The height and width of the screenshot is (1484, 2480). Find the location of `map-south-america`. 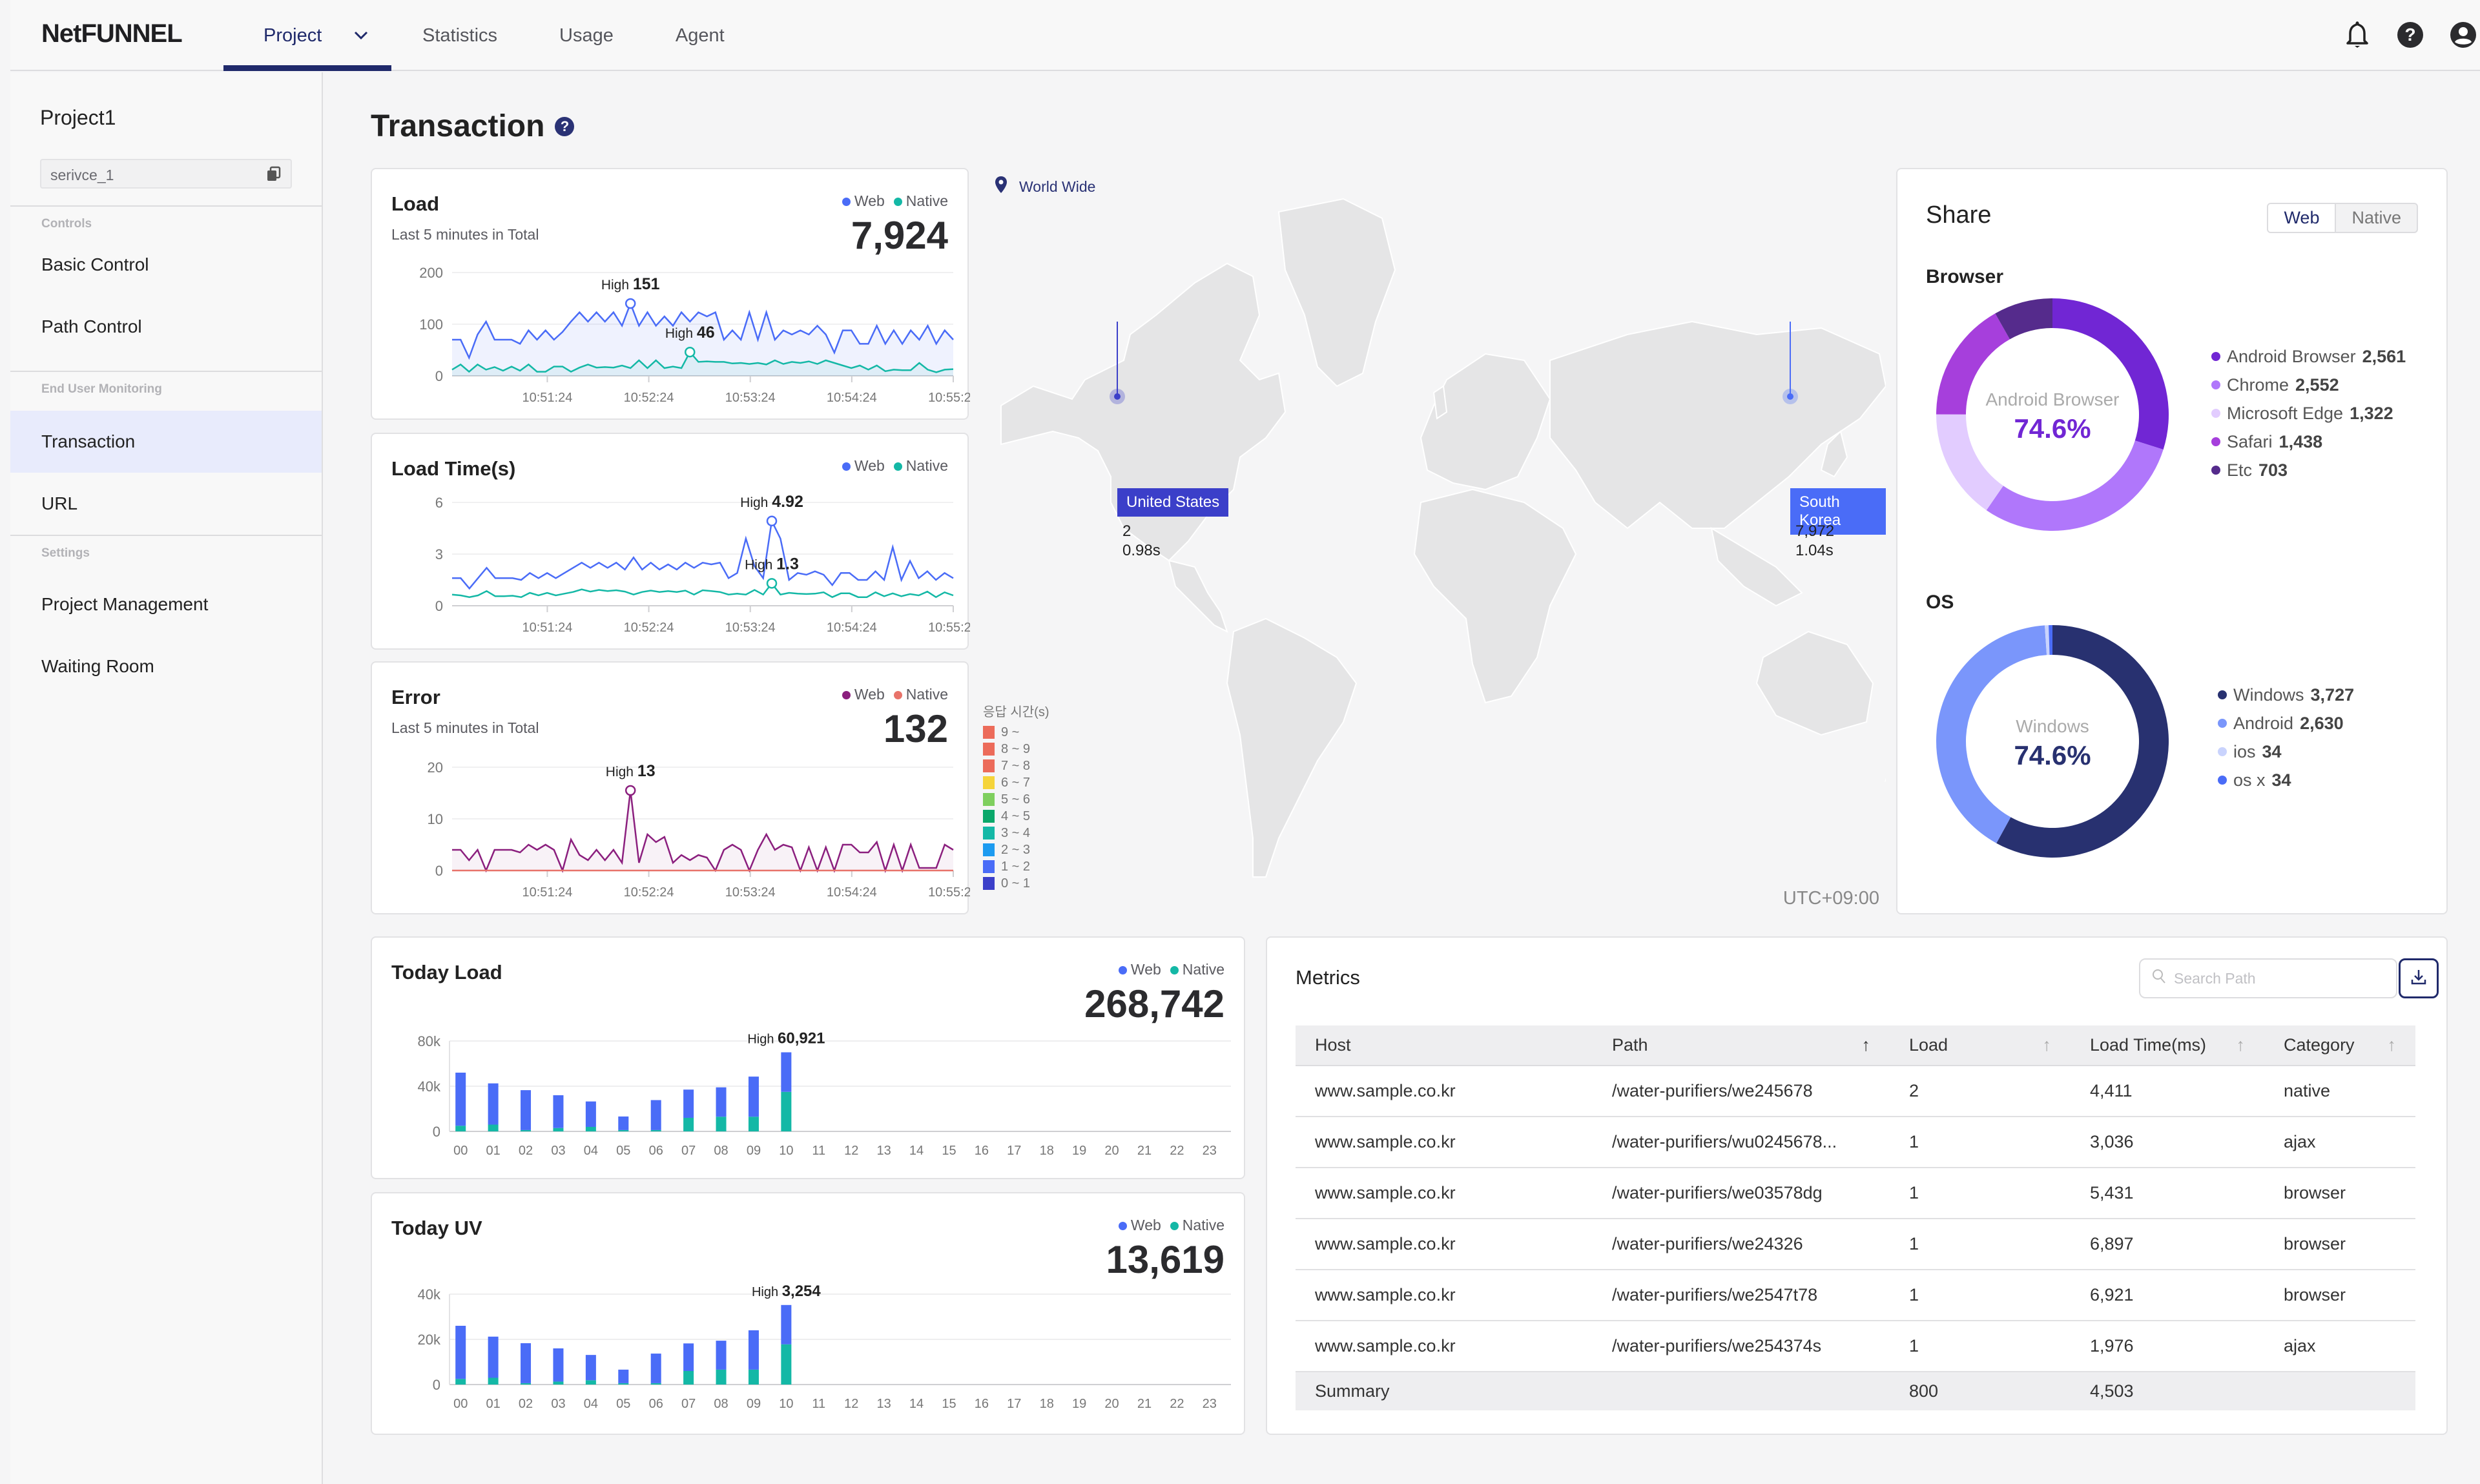

map-south-america is located at coordinates (1292, 747).